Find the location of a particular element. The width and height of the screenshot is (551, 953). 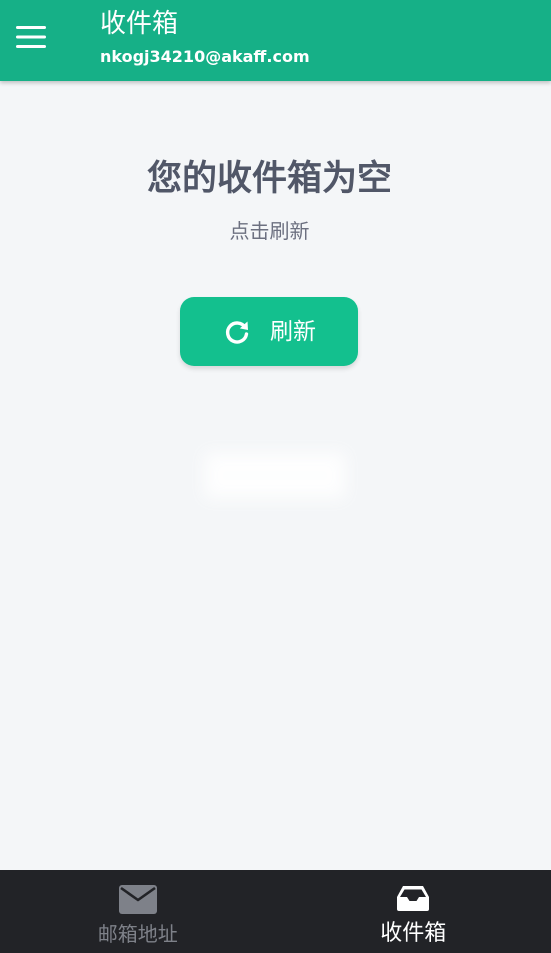

refresh-icon is located at coordinates (237, 332).